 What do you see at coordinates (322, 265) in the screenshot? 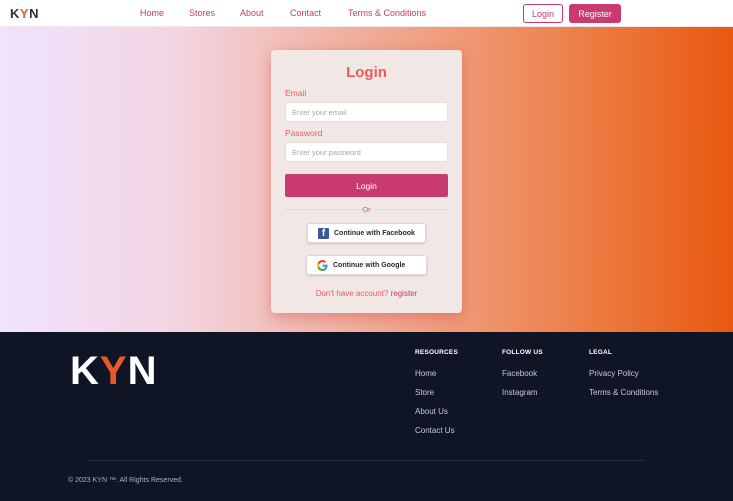
I see `google-icon` at bounding box center [322, 265].